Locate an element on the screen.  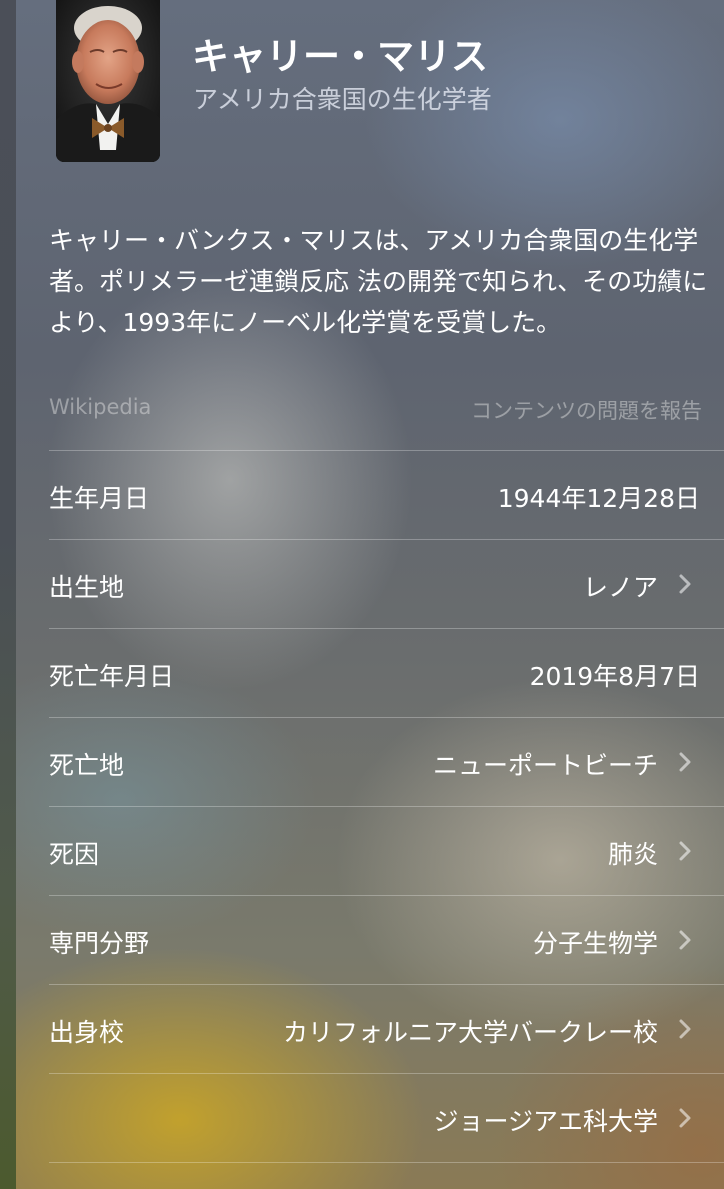
page-title: キャリー・マリス is located at coordinates (340, 56).